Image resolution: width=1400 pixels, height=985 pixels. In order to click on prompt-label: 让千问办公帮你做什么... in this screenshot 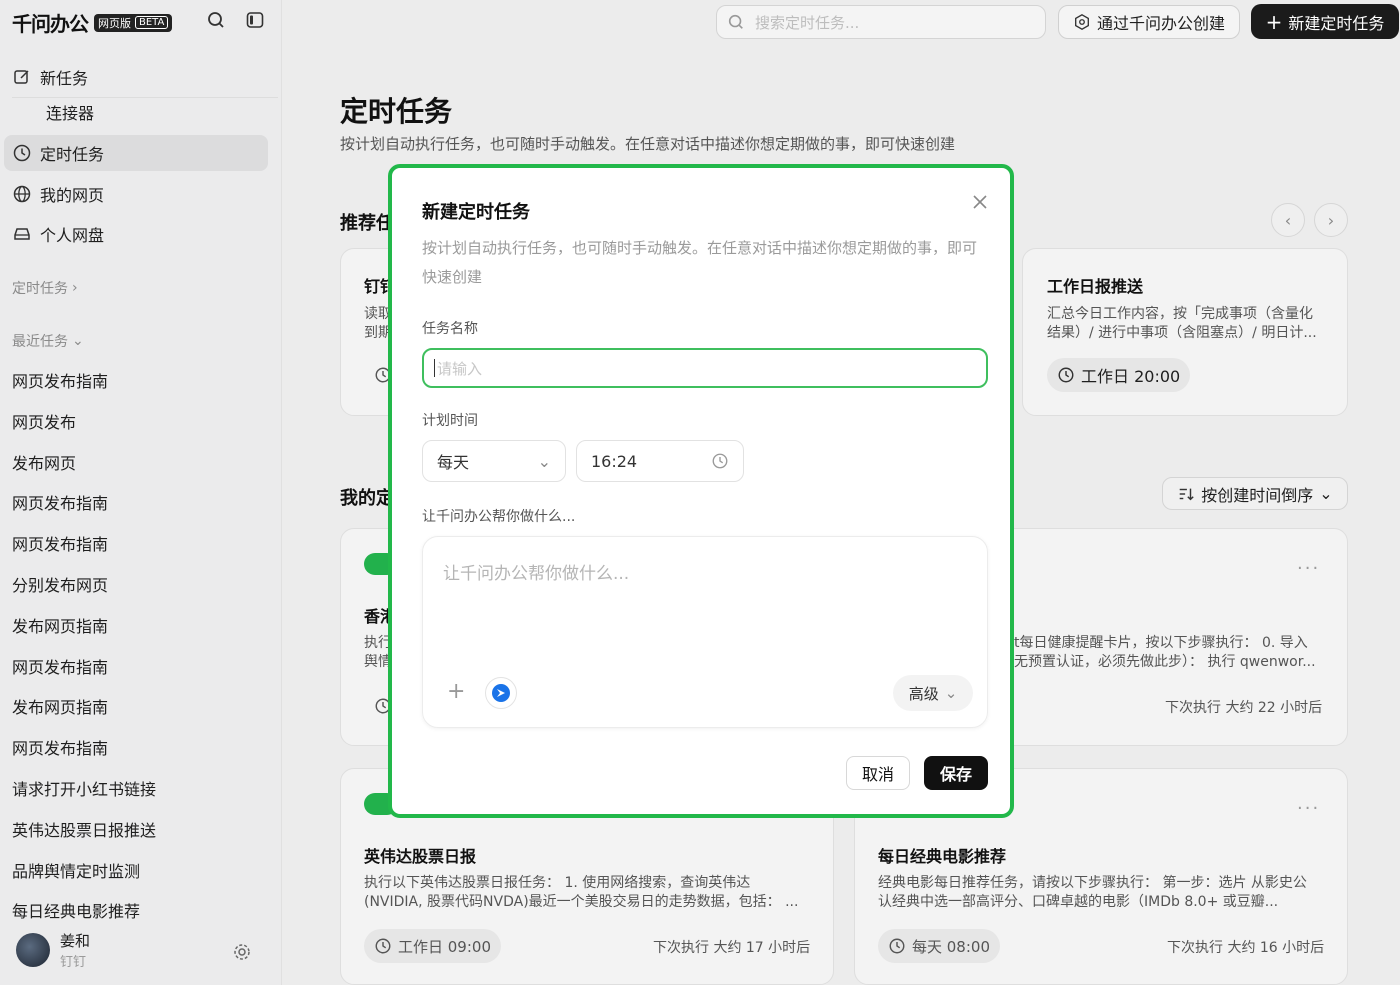, I will do `click(499, 517)`.